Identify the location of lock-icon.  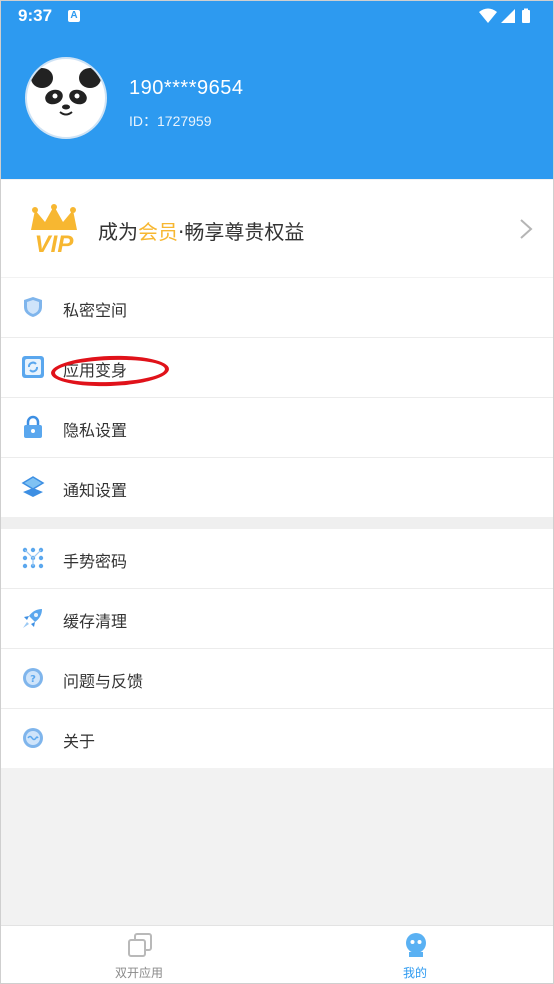
(33, 426).